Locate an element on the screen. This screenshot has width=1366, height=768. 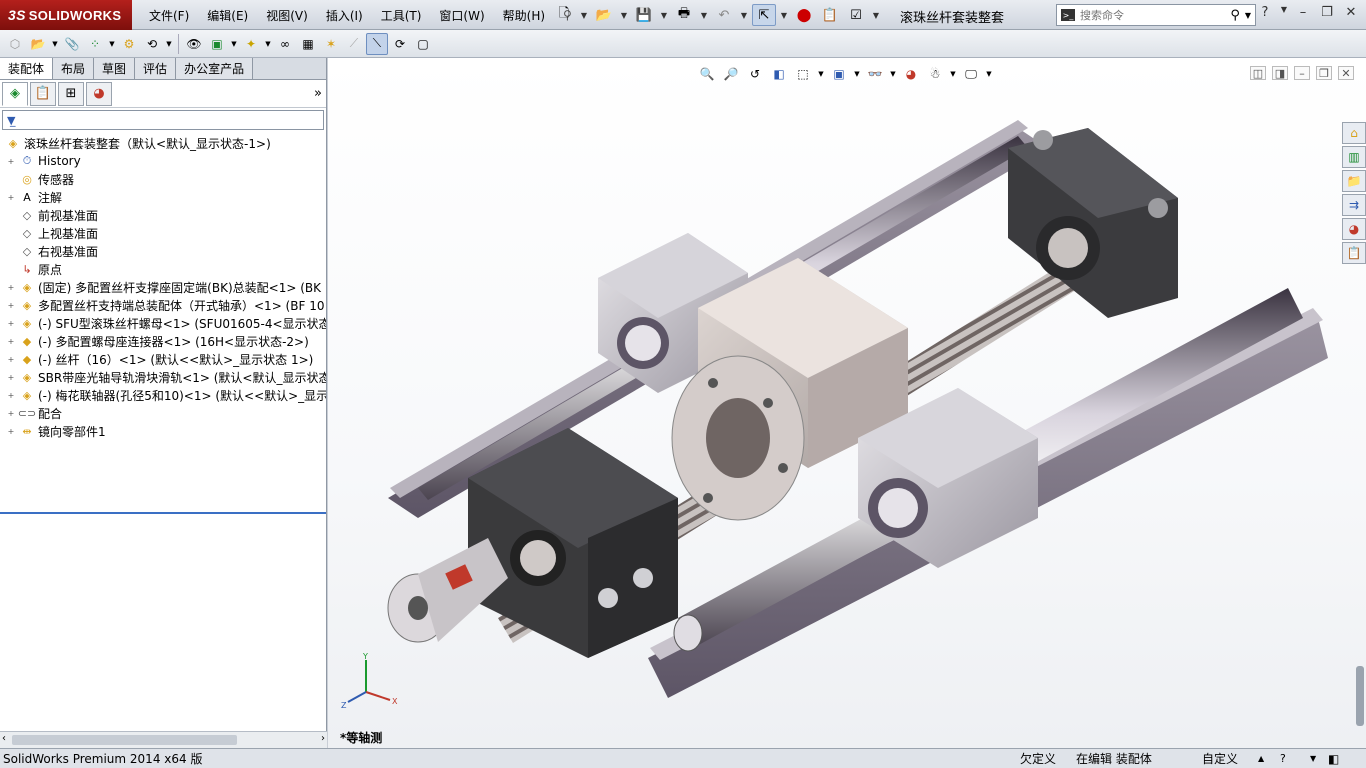
tab-sketch: 草图 is located at coordinates (115, 68).